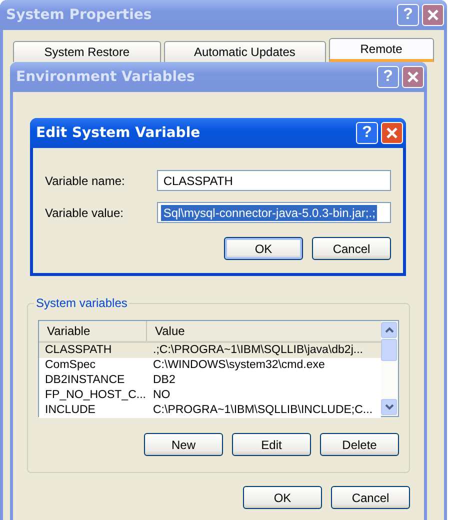  What do you see at coordinates (245, 51) in the screenshot?
I see `tab: Automatic Updates` at bounding box center [245, 51].